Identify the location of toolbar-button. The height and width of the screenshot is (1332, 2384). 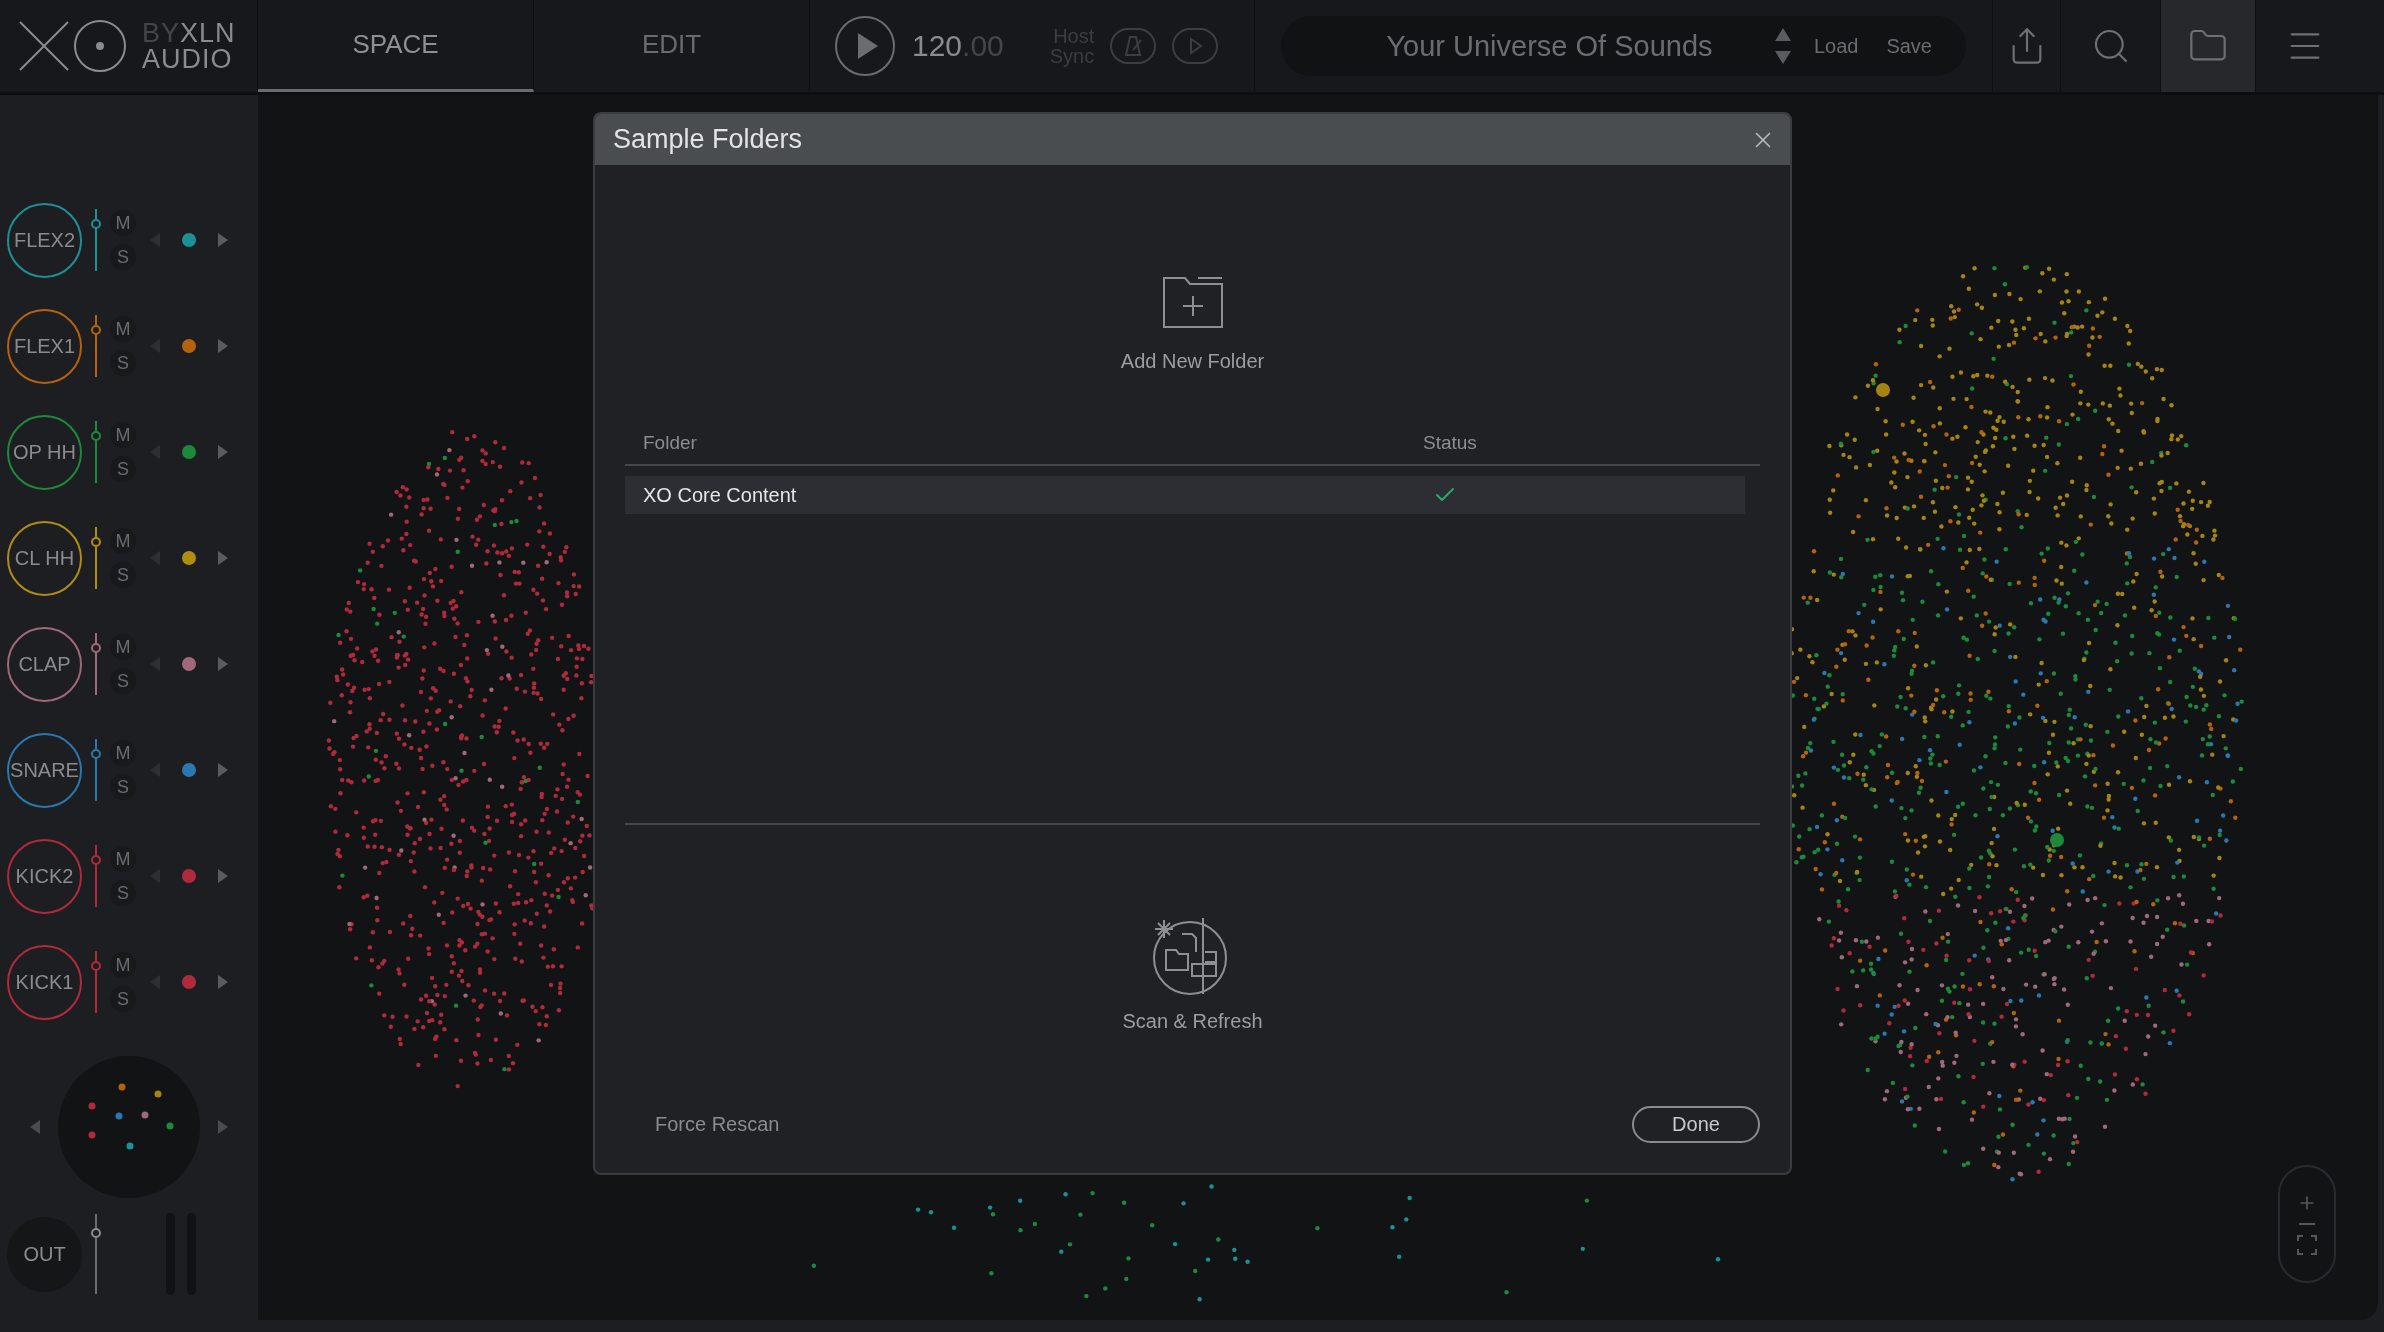
(2207, 46).